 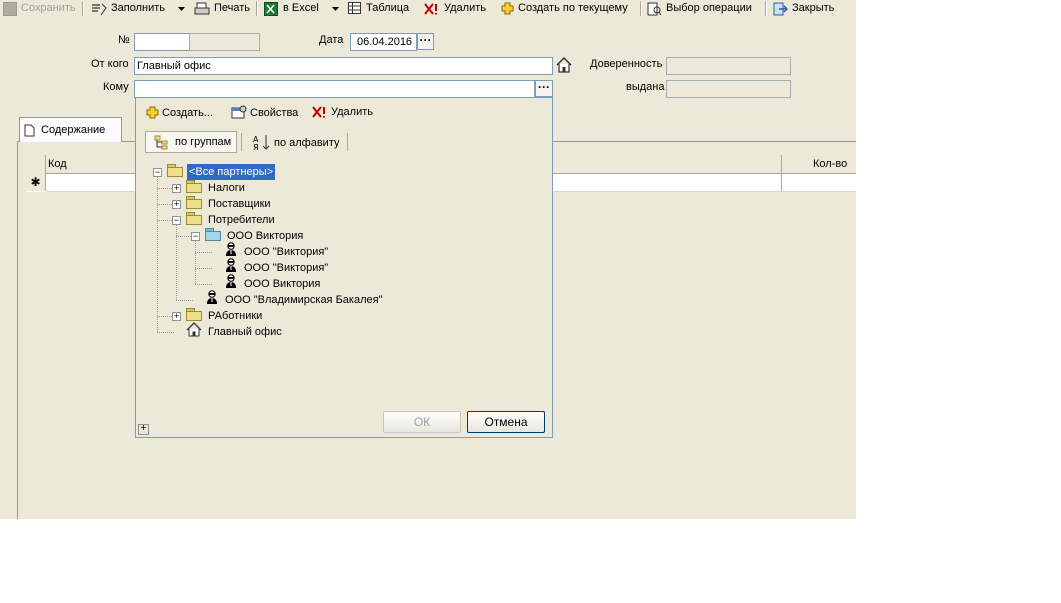 I want to click on tree-item-label: РАботники, so click(x=235, y=316).